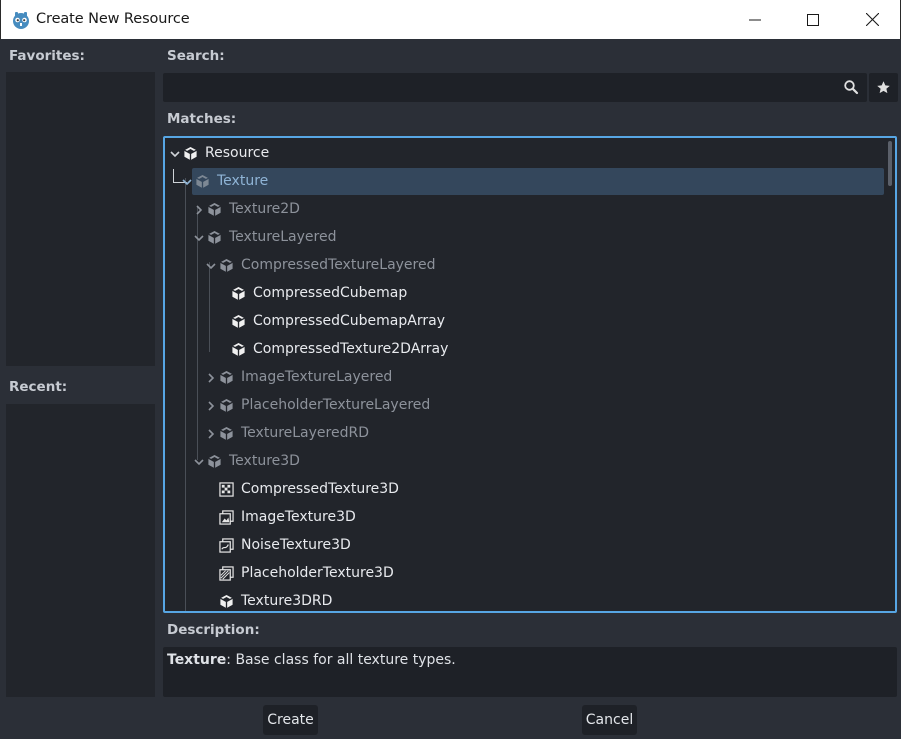 This screenshot has height=739, width=901. Describe the element at coordinates (530, 599) in the screenshot. I see `tree-item: Texture3DRD` at that location.